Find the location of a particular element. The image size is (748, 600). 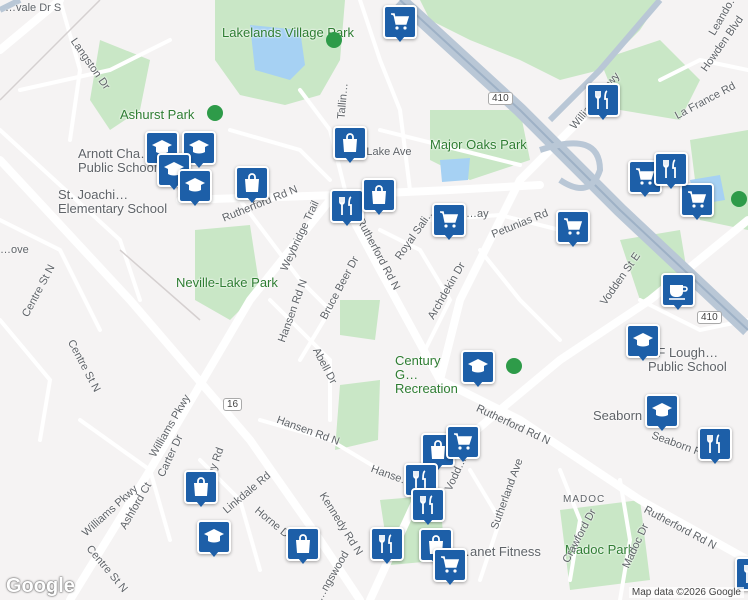

coffee-cup-icon is located at coordinates (678, 290).